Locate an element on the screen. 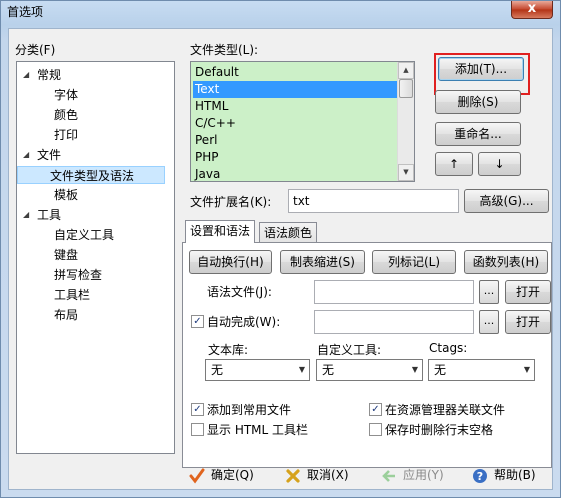 The image size is (561, 498). title-bar: 首选项 x is located at coordinates (280, 11).